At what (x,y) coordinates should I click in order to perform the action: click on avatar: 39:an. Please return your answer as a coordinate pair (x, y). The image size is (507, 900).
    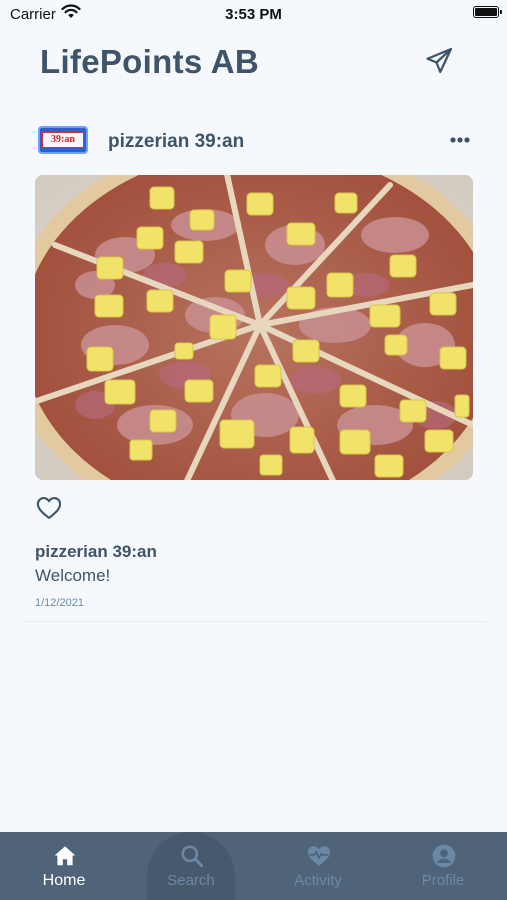
    Looking at the image, I should click on (63, 140).